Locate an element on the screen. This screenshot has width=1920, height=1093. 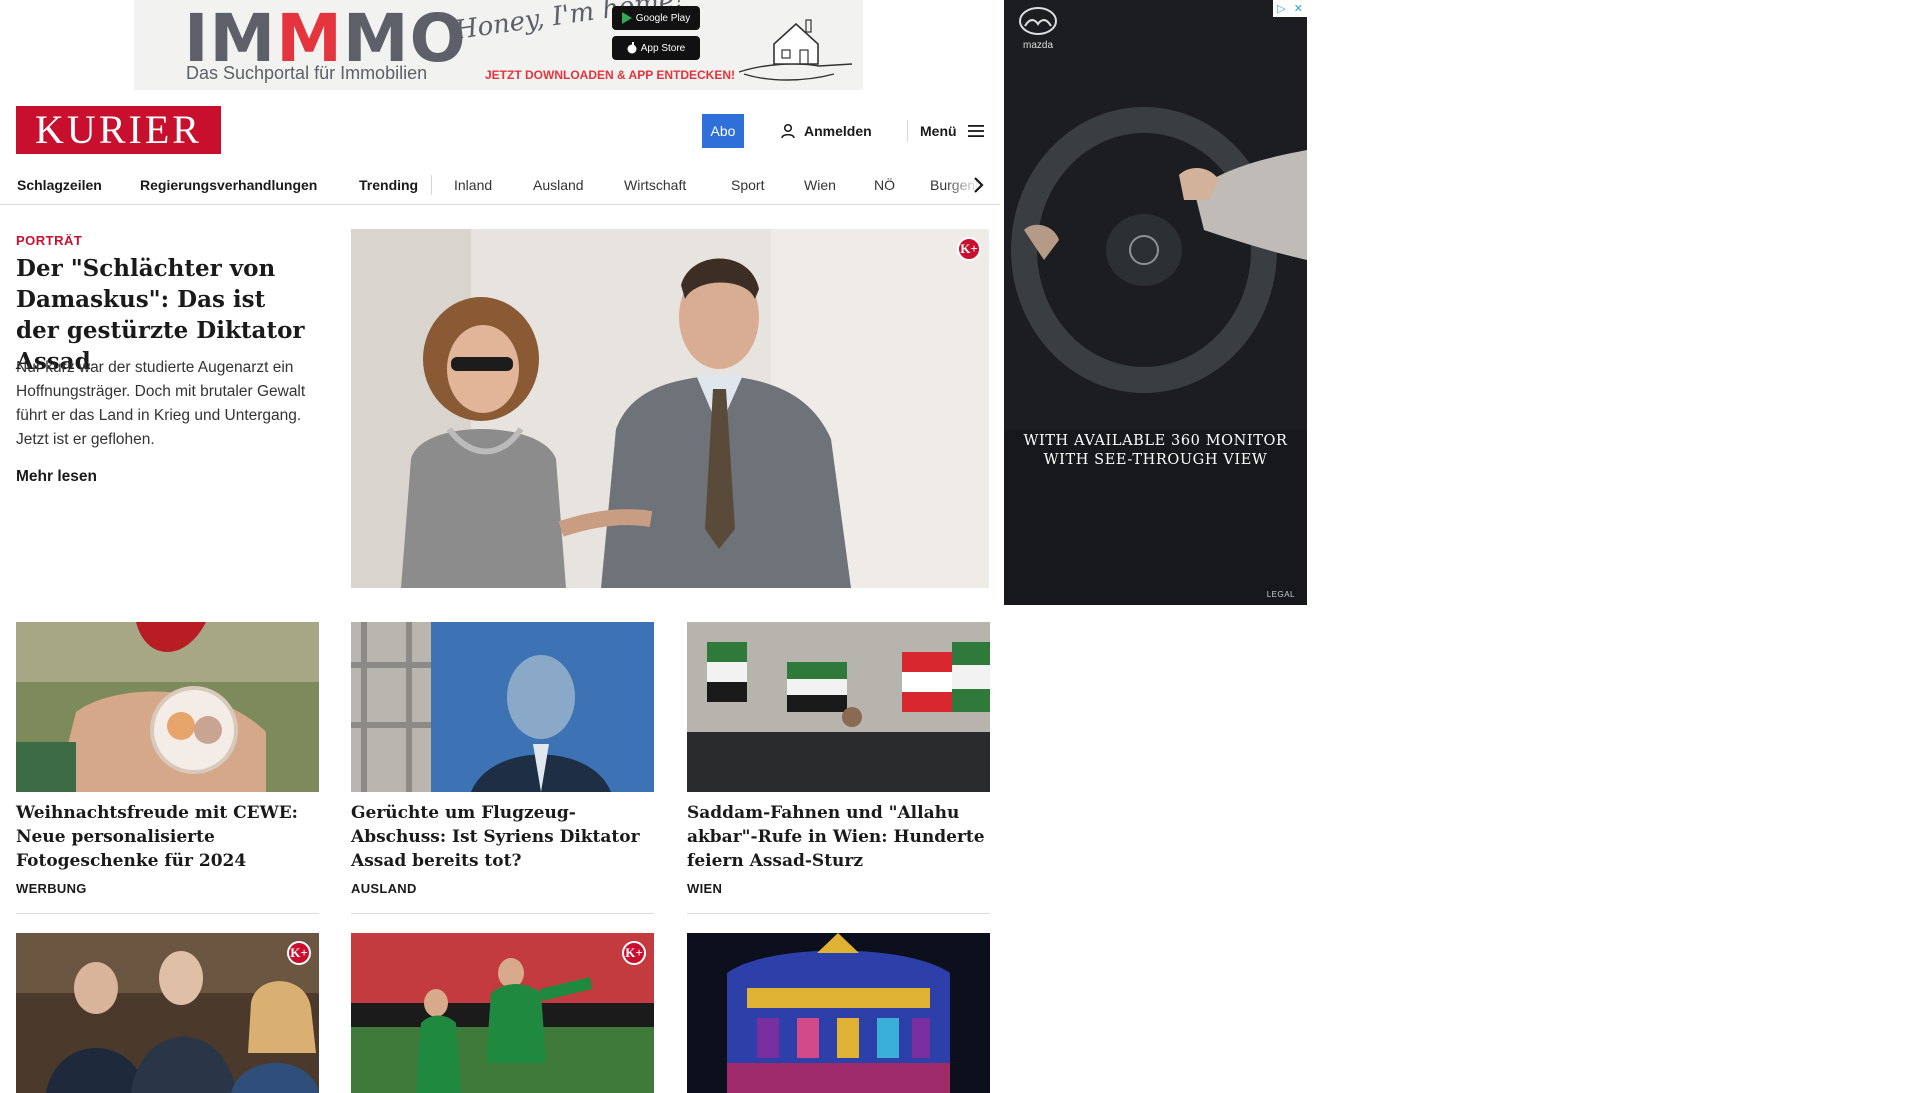
illuminated-building-photo is located at coordinates (838, 1013).